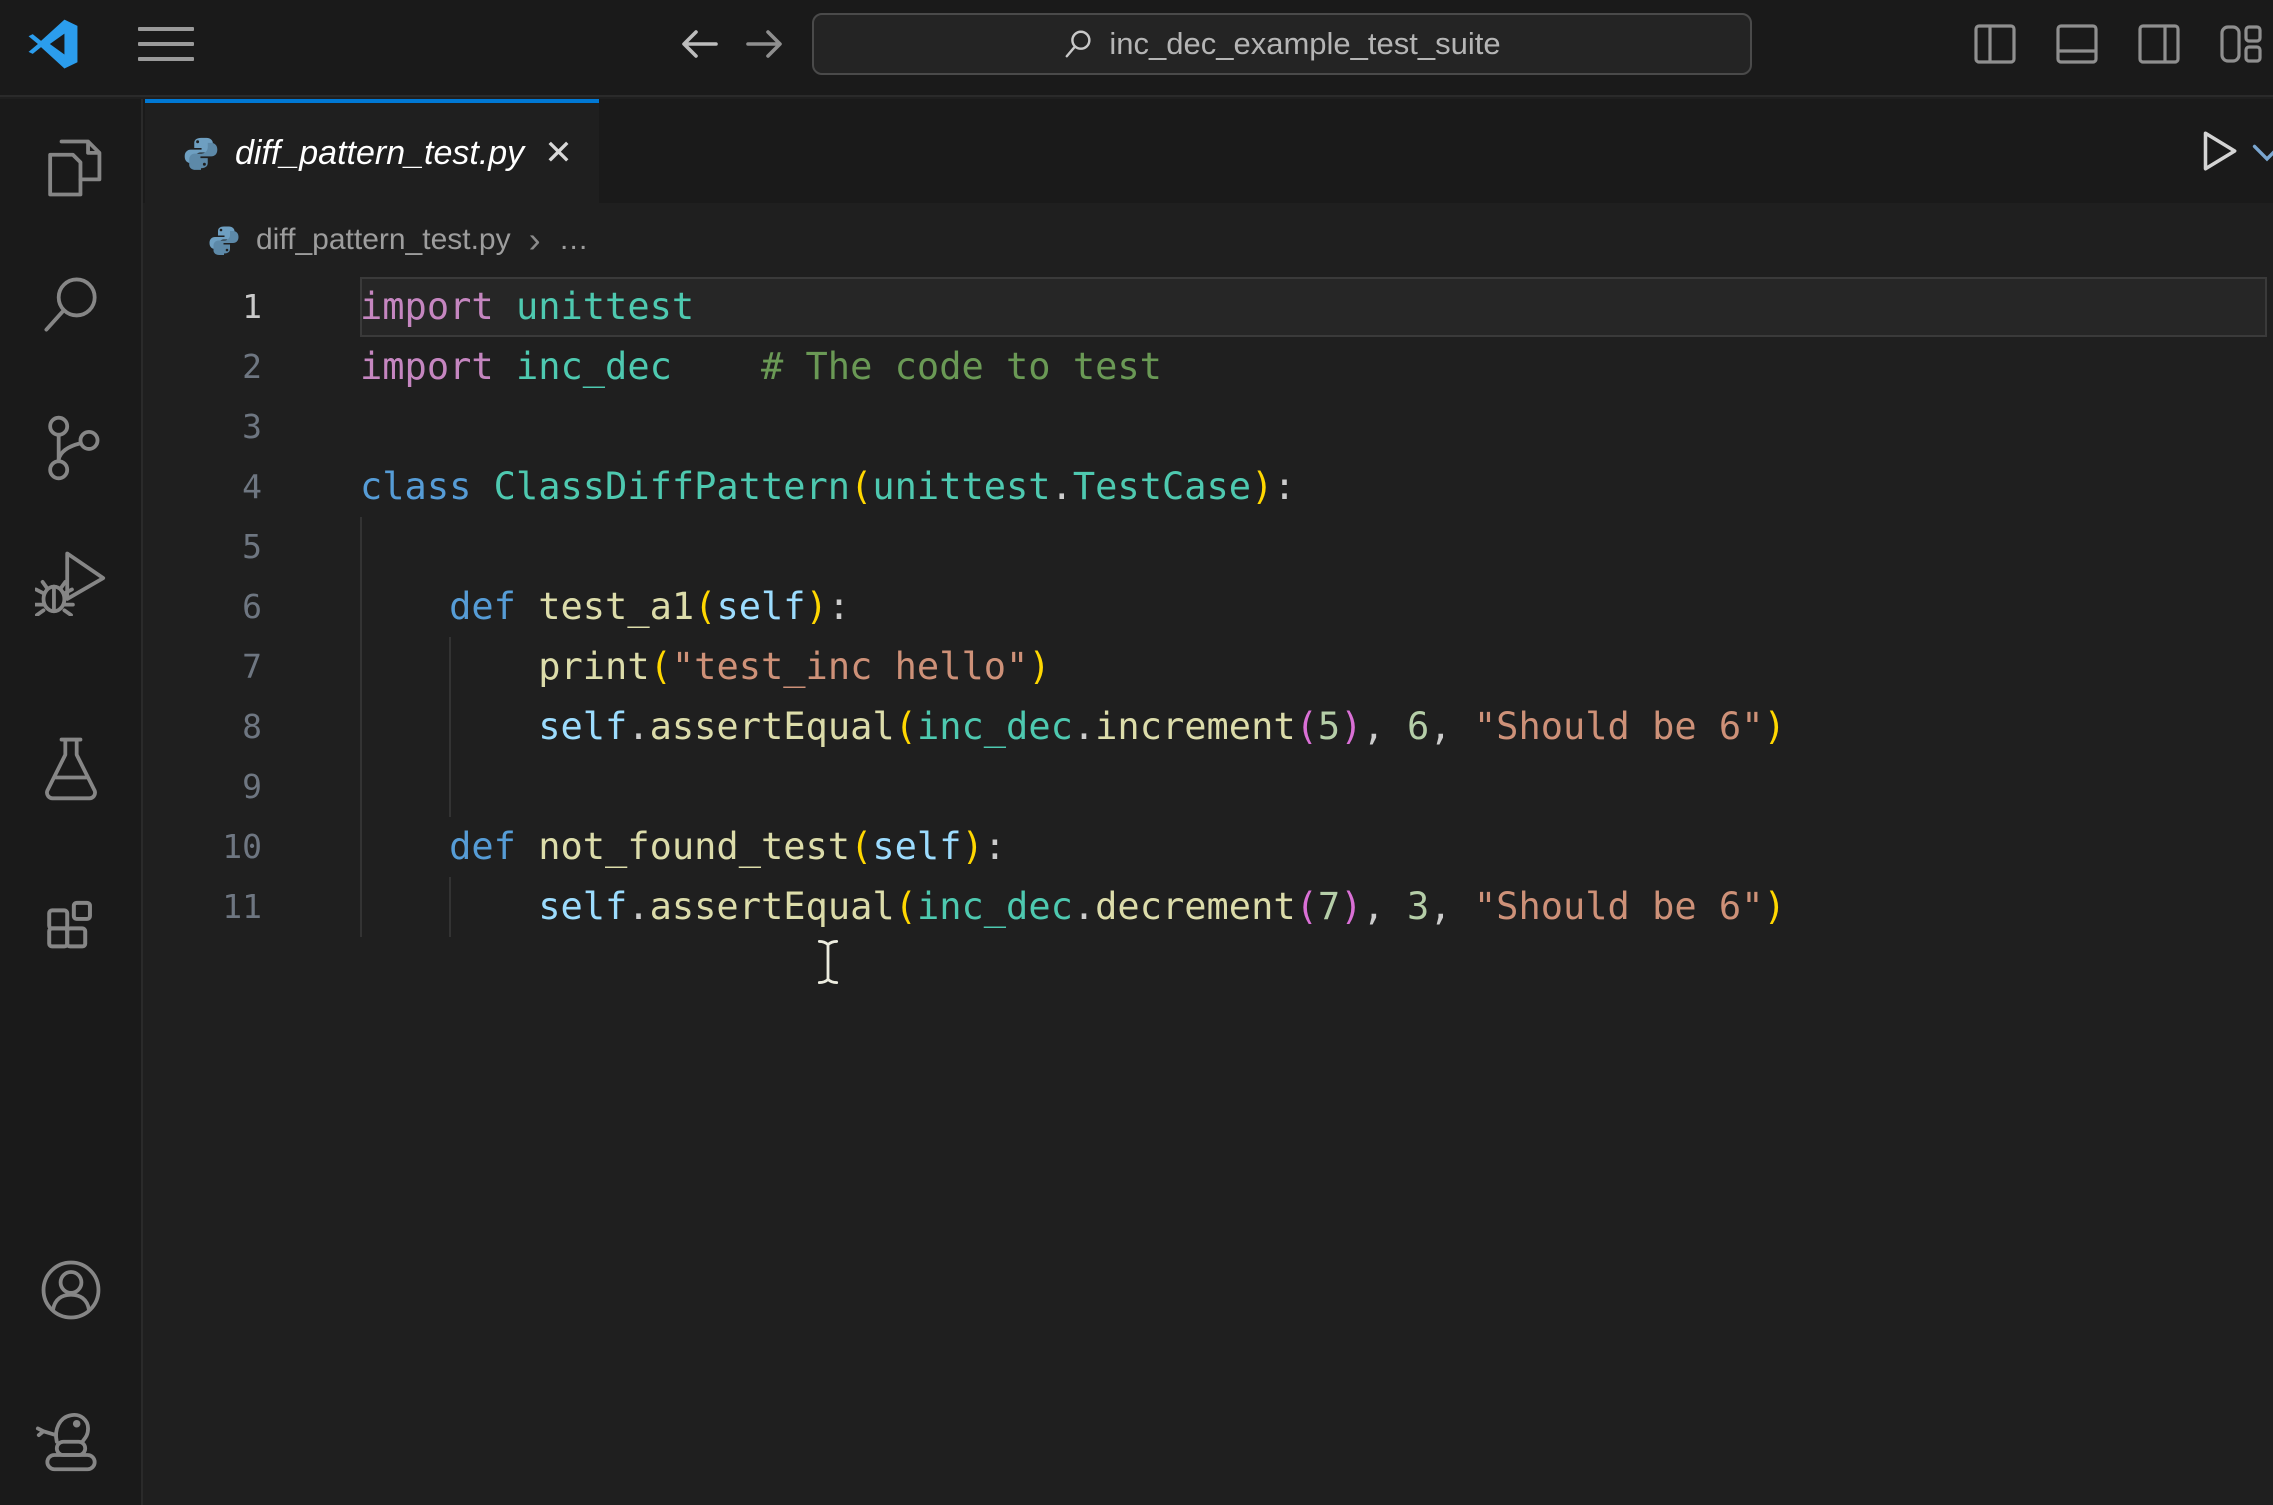 This screenshot has width=2273, height=1505. Describe the element at coordinates (1208, 607) in the screenshot. I see `code-line: 6 def test_a1(self):` at that location.